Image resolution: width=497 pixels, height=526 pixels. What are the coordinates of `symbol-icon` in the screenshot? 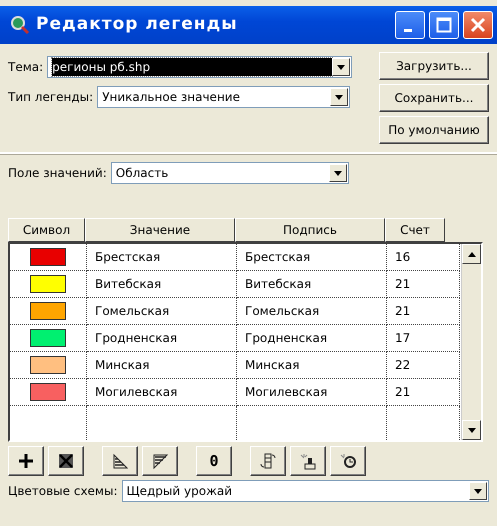 It's located at (308, 461).